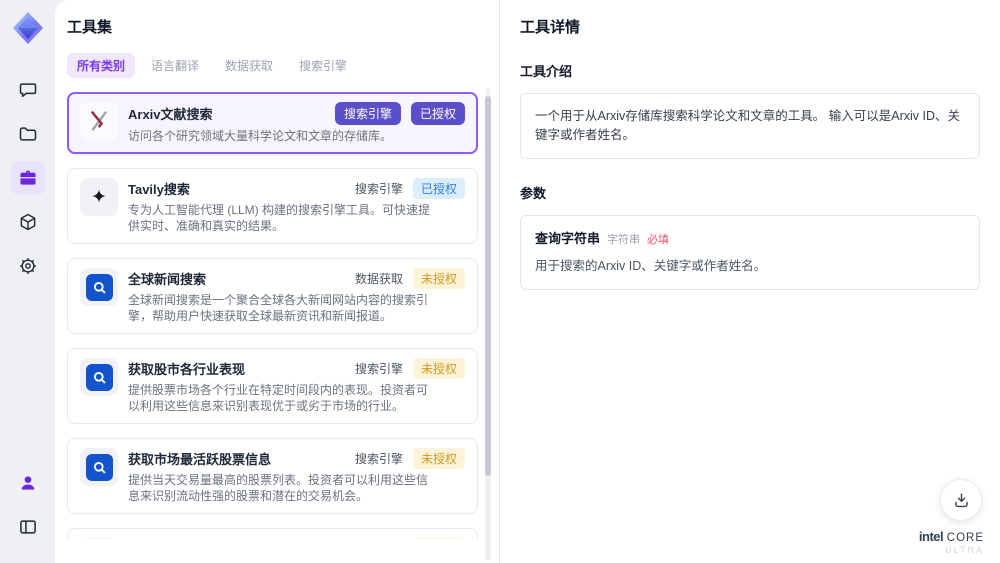  What do you see at coordinates (533, 193) in the screenshot?
I see `params-heading: 参数` at bounding box center [533, 193].